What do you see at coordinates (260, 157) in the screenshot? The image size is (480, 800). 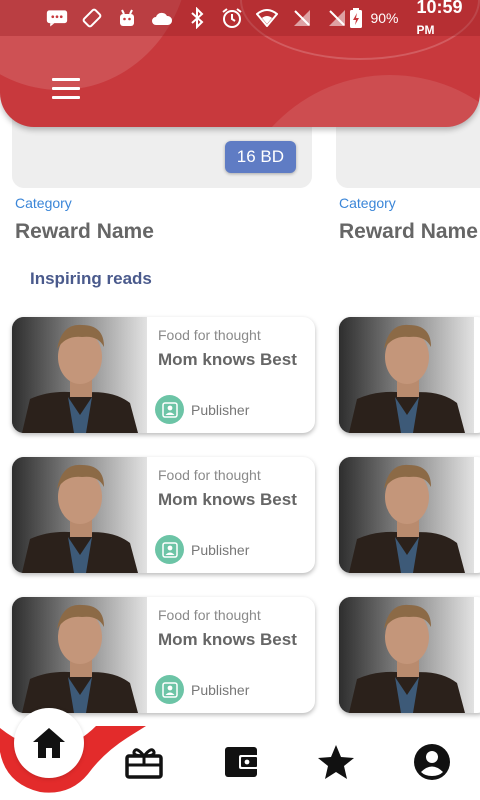 I see `price-badge: 16 BD` at bounding box center [260, 157].